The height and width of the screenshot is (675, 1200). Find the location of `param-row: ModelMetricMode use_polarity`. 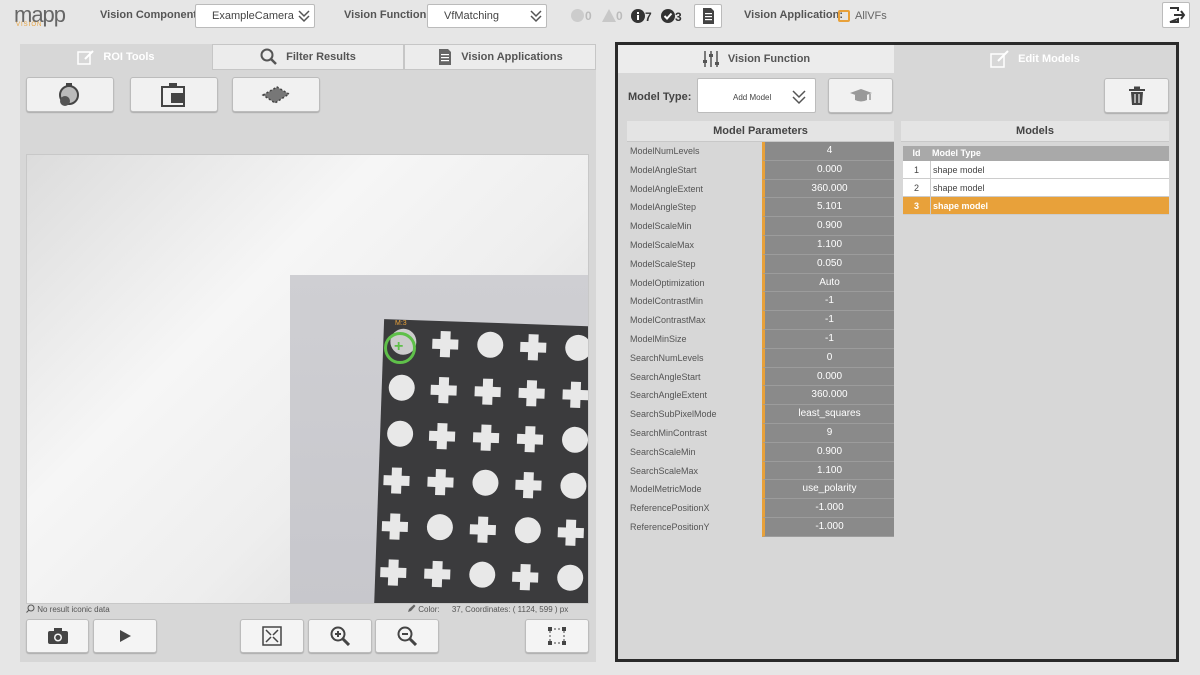

param-row: ModelMetricMode use_polarity is located at coordinates (760, 490).